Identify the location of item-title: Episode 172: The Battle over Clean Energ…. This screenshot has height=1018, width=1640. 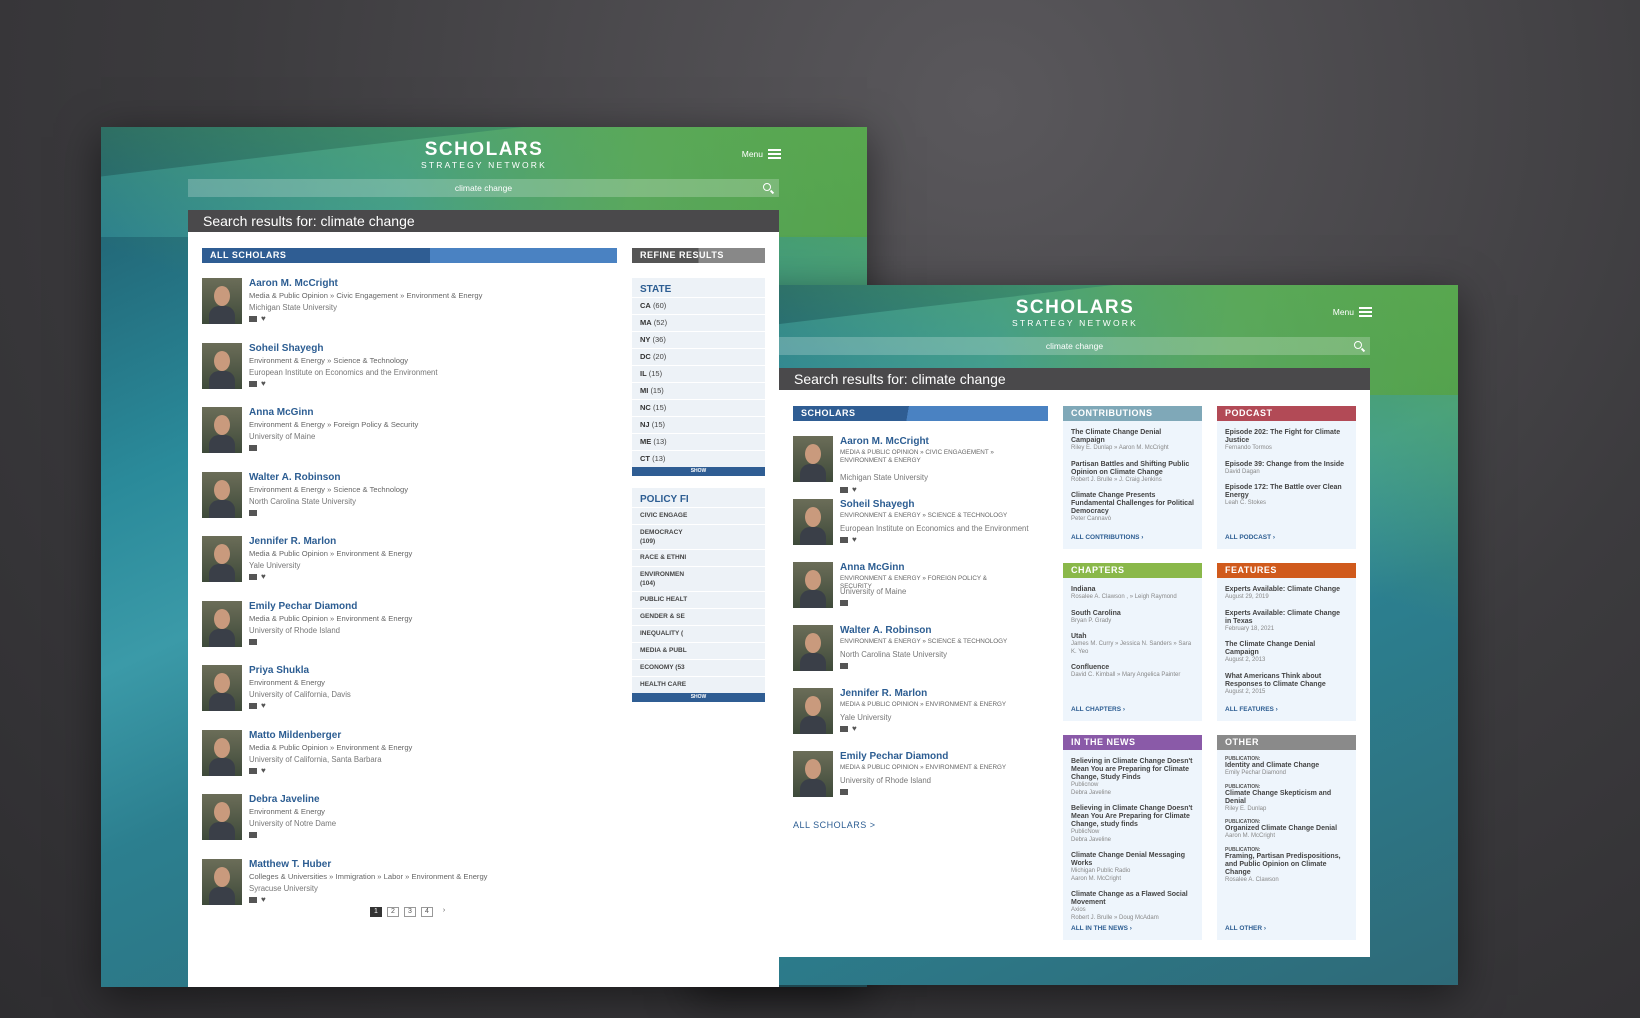
(1286, 492).